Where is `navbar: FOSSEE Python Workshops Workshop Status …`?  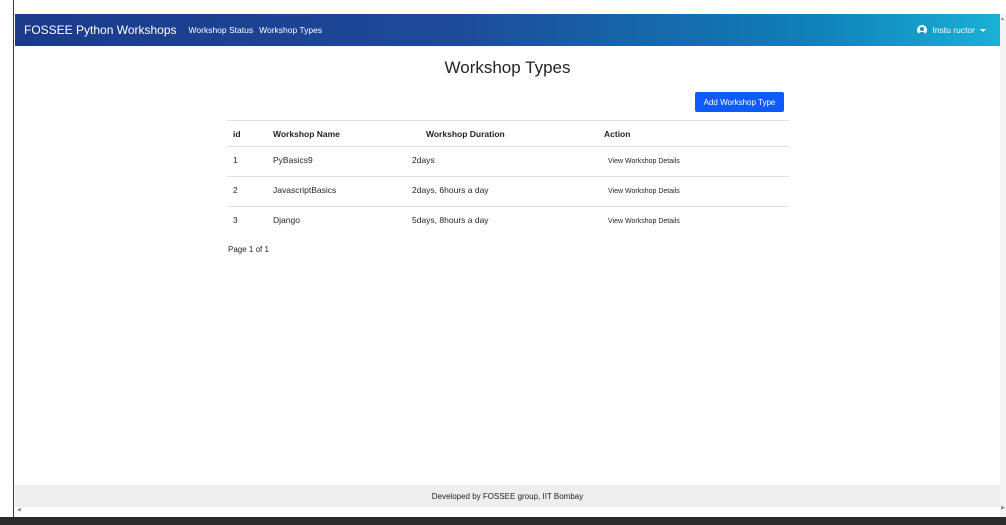 navbar: FOSSEE Python Workshops Workshop Status … is located at coordinates (507, 30).